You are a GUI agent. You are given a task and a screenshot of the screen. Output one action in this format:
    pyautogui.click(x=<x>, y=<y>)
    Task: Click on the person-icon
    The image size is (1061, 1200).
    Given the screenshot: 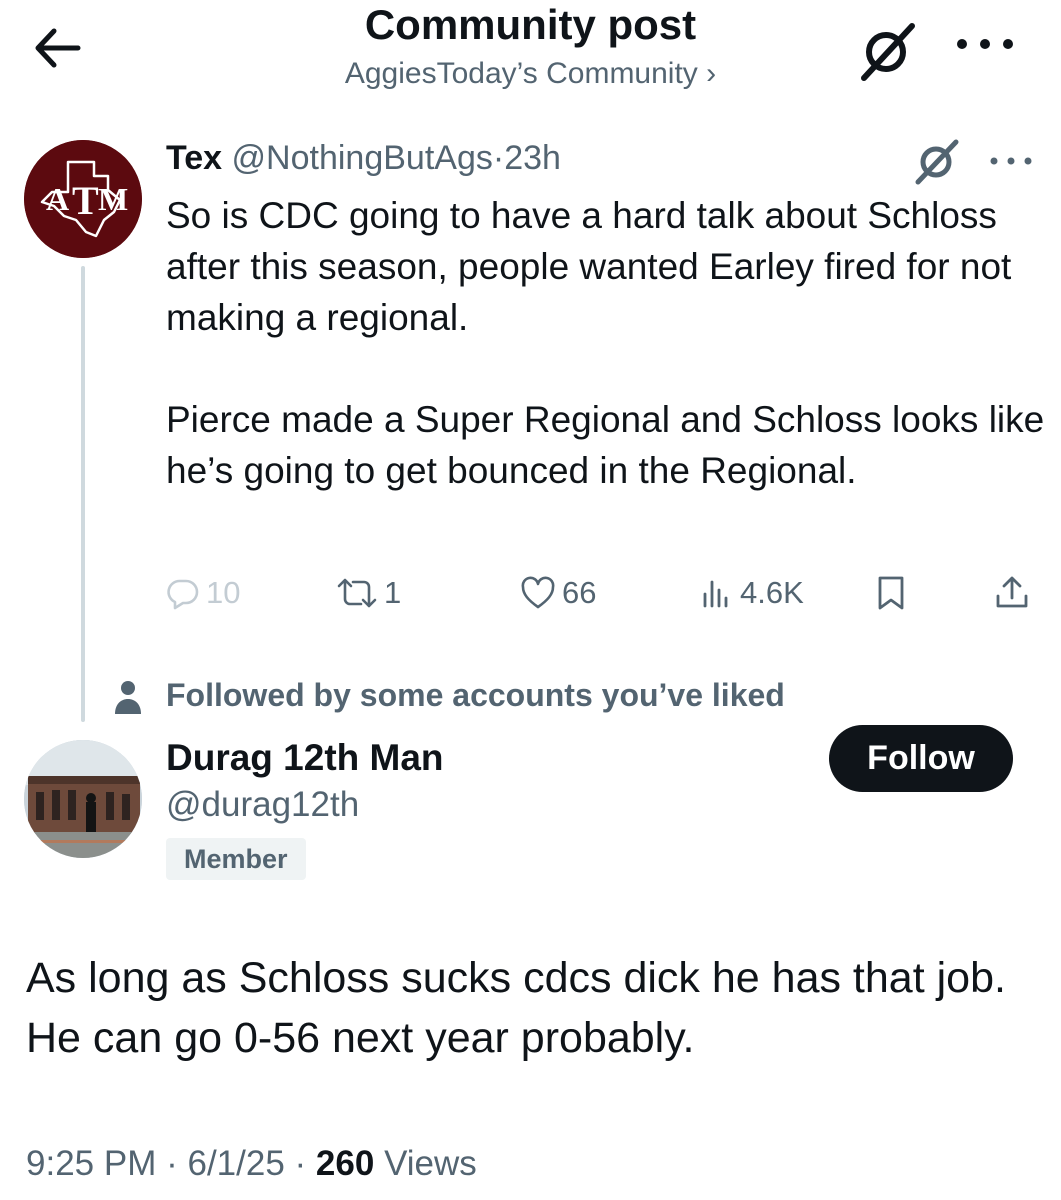 What is the action you would take?
    pyautogui.click(x=128, y=697)
    